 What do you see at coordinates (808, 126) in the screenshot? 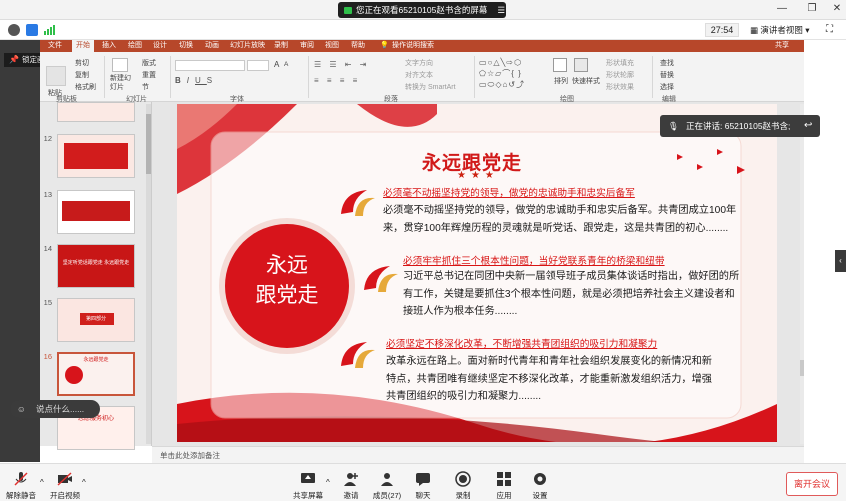
I see `reply-icon: ↩` at bounding box center [808, 126].